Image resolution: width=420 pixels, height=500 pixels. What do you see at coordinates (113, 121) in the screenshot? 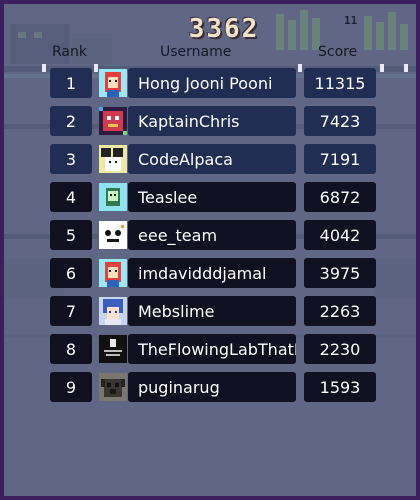
I see `red-pixel-avatar-icon` at bounding box center [113, 121].